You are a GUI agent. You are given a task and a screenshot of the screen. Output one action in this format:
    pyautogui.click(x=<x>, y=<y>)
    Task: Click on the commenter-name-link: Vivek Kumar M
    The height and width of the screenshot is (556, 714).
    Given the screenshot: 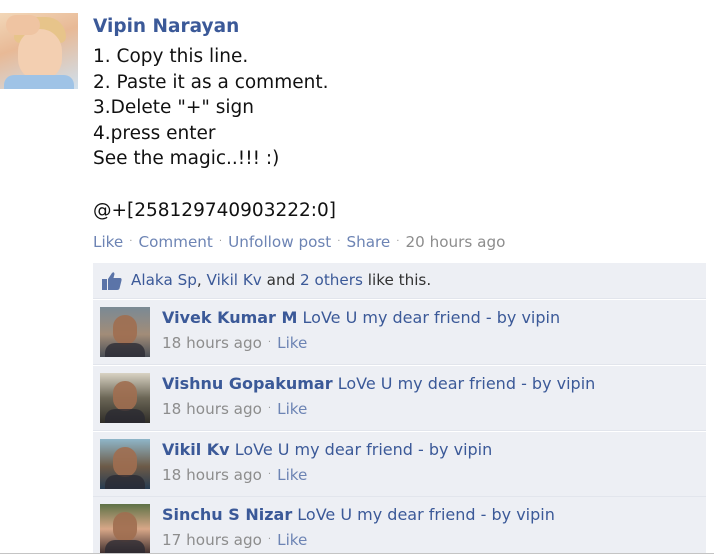 What is the action you would take?
    pyautogui.click(x=229, y=317)
    